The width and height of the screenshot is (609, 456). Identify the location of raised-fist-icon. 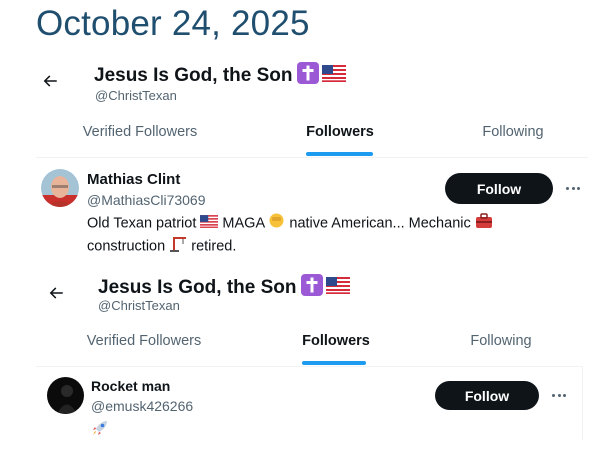
(276, 223).